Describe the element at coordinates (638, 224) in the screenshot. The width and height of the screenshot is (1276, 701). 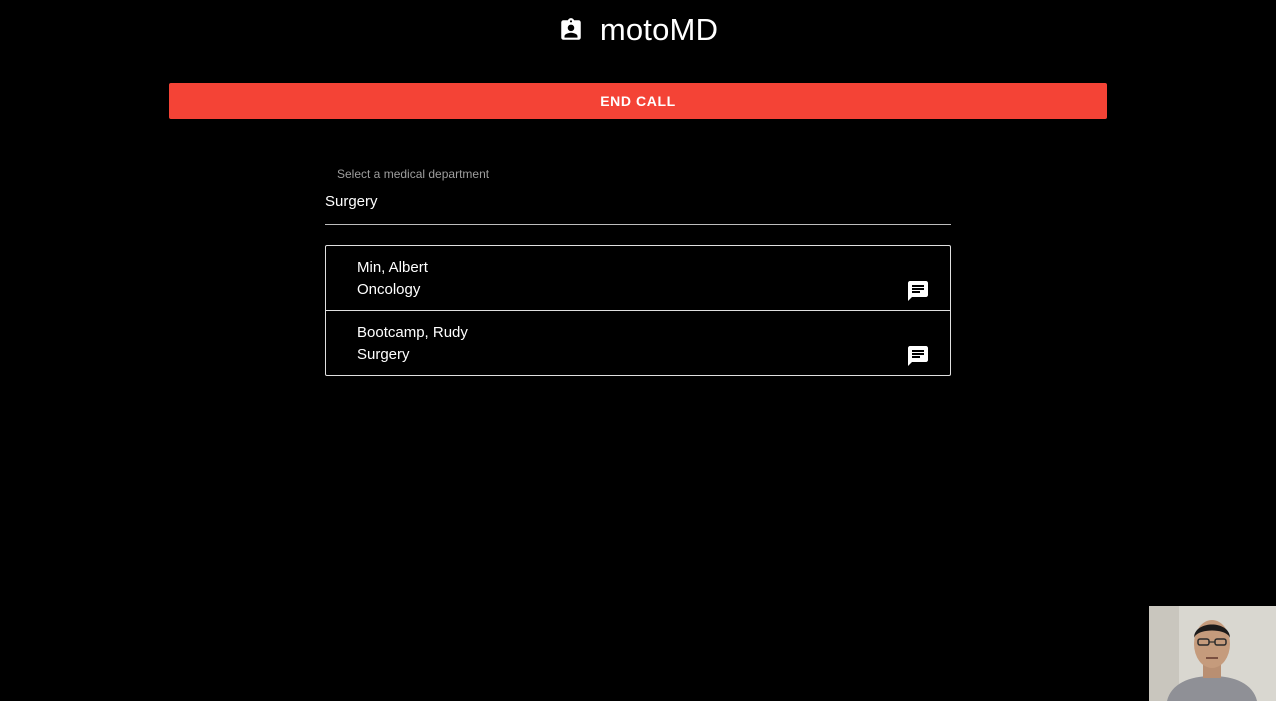
I see `select-underline` at that location.